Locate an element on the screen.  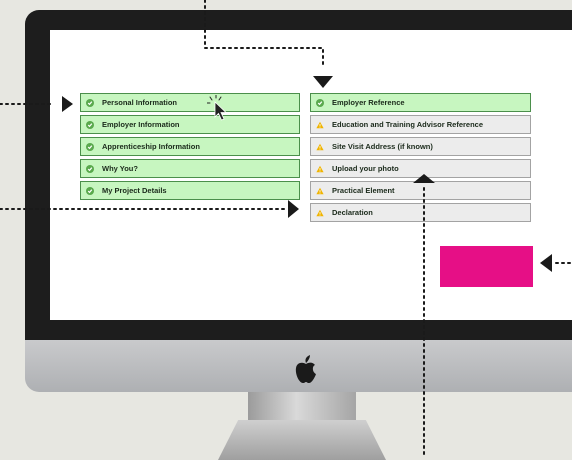
checklist-item-label: Employer Information is located at coordinates (141, 124).